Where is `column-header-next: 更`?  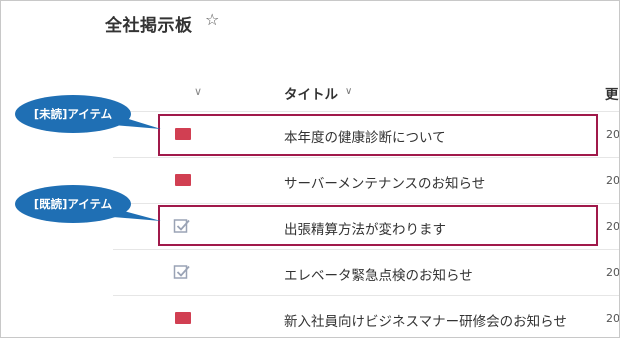 column-header-next: 更 is located at coordinates (612, 93).